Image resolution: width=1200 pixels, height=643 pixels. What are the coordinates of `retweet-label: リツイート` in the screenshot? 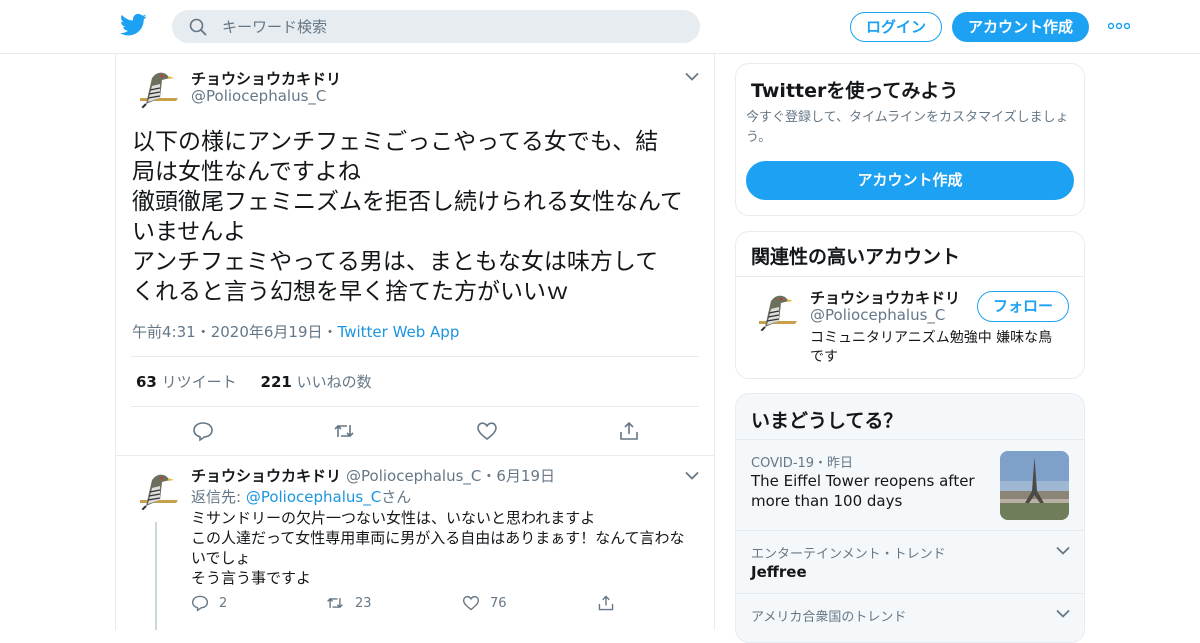 It's located at (199, 382).